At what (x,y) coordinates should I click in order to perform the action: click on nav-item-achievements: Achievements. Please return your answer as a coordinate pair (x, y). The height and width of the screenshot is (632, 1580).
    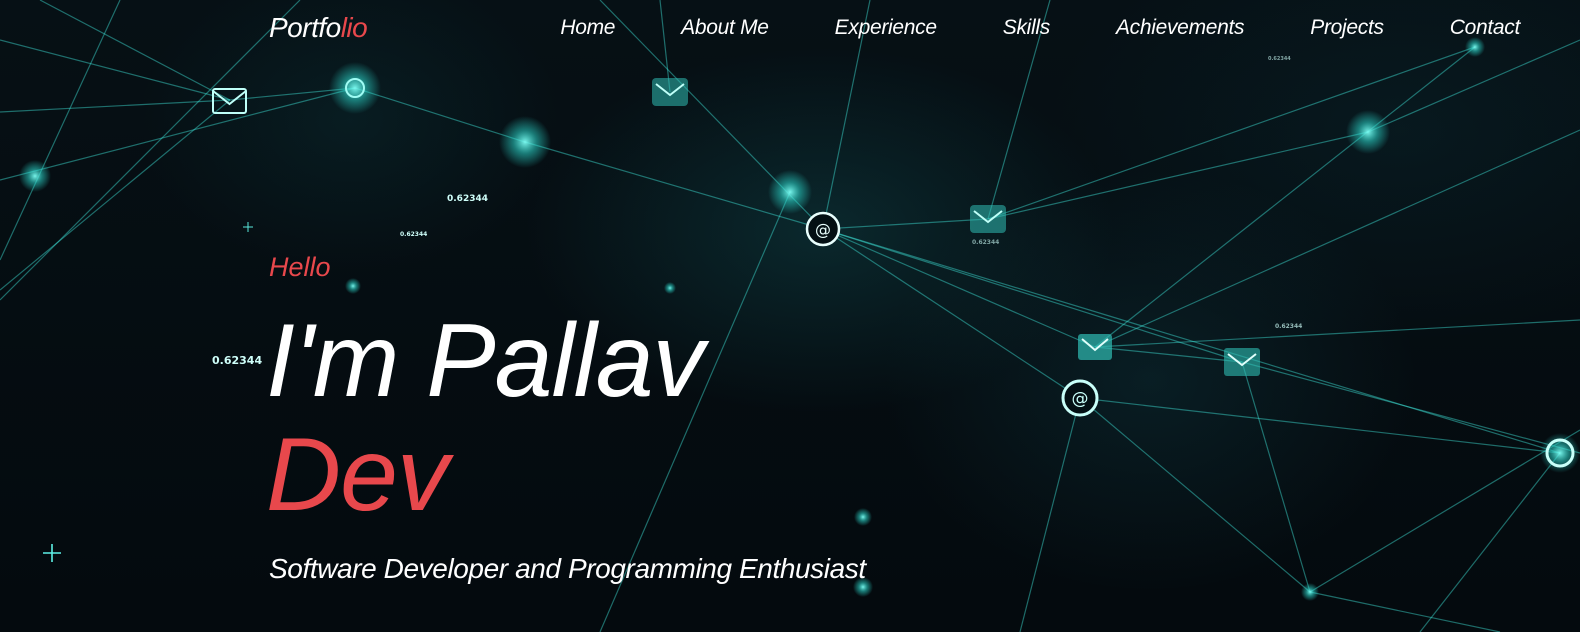
    Looking at the image, I should click on (1180, 28).